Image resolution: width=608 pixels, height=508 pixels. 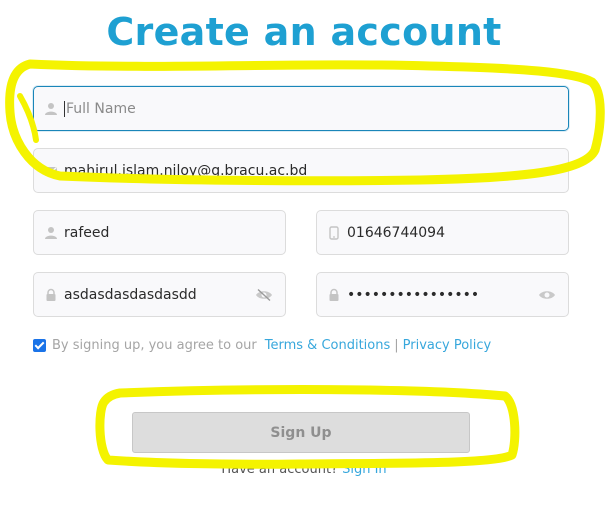 I want to click on terms-link: Terms & Conditions, so click(x=328, y=345).